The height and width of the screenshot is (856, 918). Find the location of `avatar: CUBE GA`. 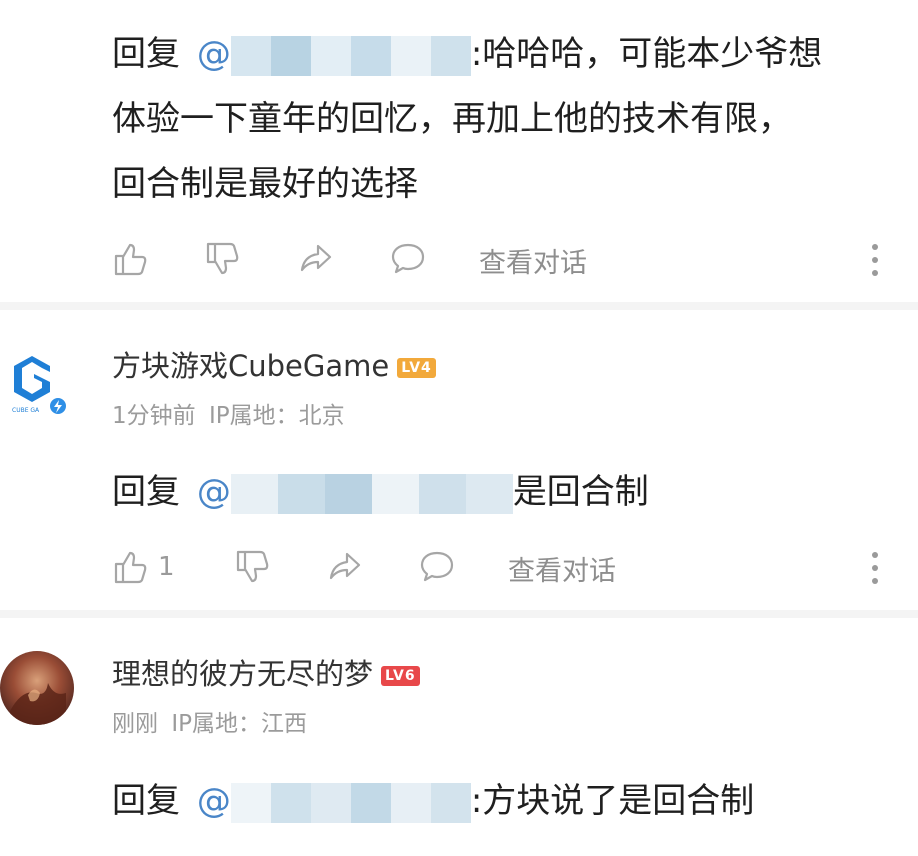

avatar: CUBE GA is located at coordinates (37, 383).